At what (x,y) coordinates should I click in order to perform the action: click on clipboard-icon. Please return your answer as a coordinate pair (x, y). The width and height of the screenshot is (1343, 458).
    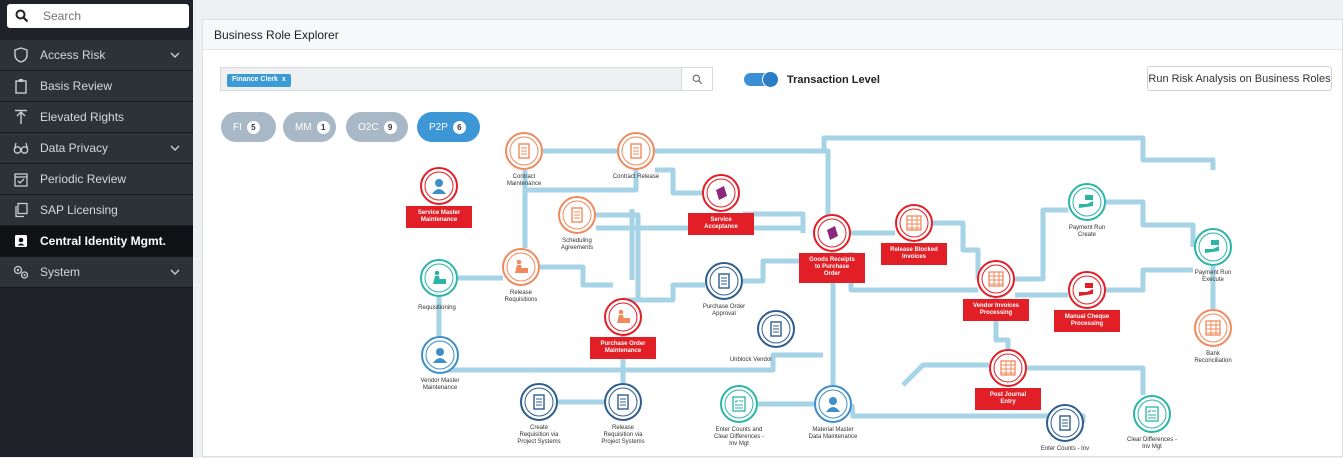
    Looking at the image, I should click on (21, 86).